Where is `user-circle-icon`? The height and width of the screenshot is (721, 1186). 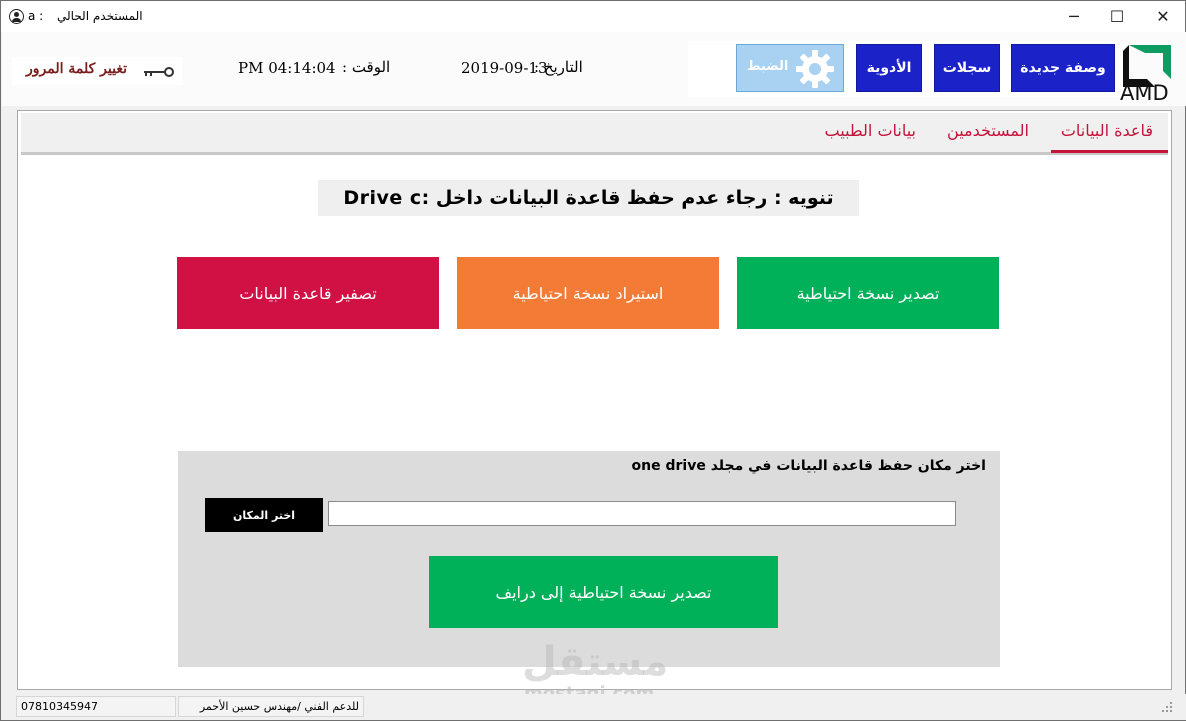 user-circle-icon is located at coordinates (16, 16).